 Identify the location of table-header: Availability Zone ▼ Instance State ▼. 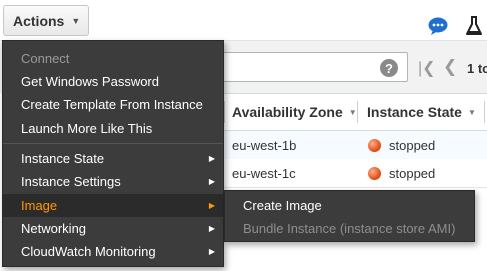
(354, 112).